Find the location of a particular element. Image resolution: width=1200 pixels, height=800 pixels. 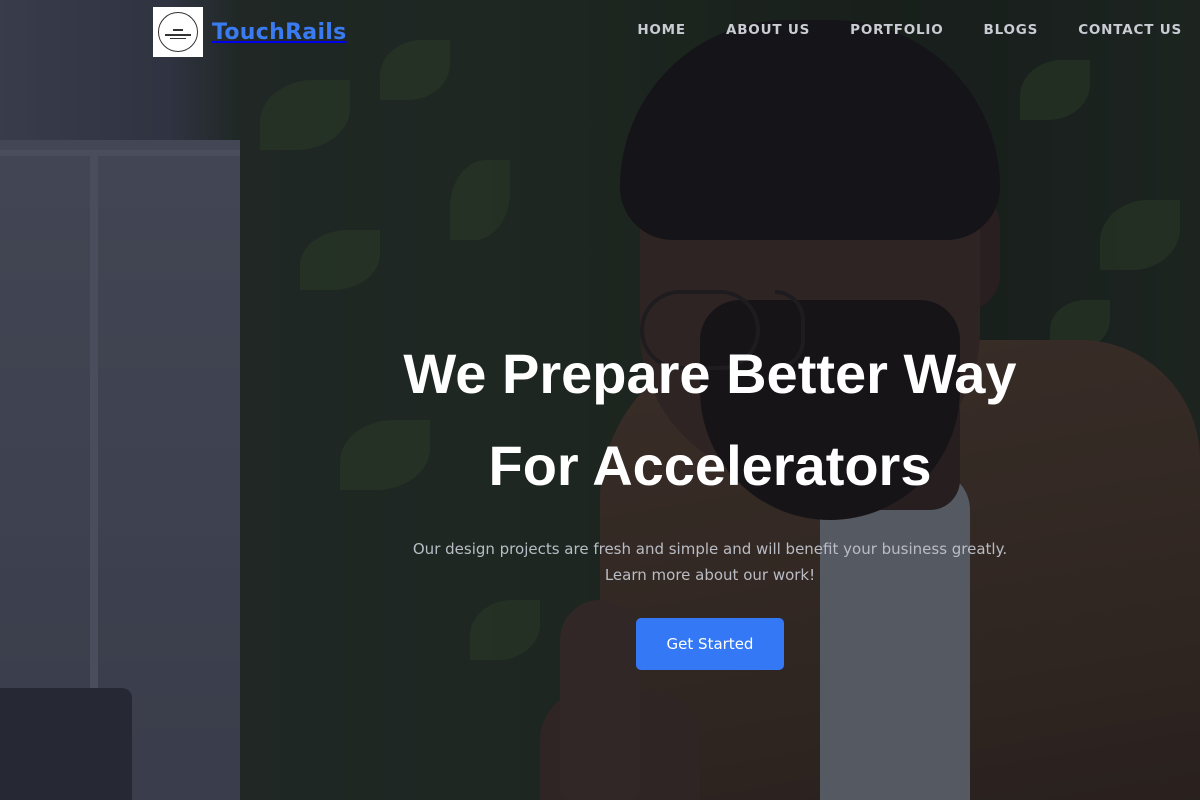

brand-home-link: TouchRails is located at coordinates (250, 32).